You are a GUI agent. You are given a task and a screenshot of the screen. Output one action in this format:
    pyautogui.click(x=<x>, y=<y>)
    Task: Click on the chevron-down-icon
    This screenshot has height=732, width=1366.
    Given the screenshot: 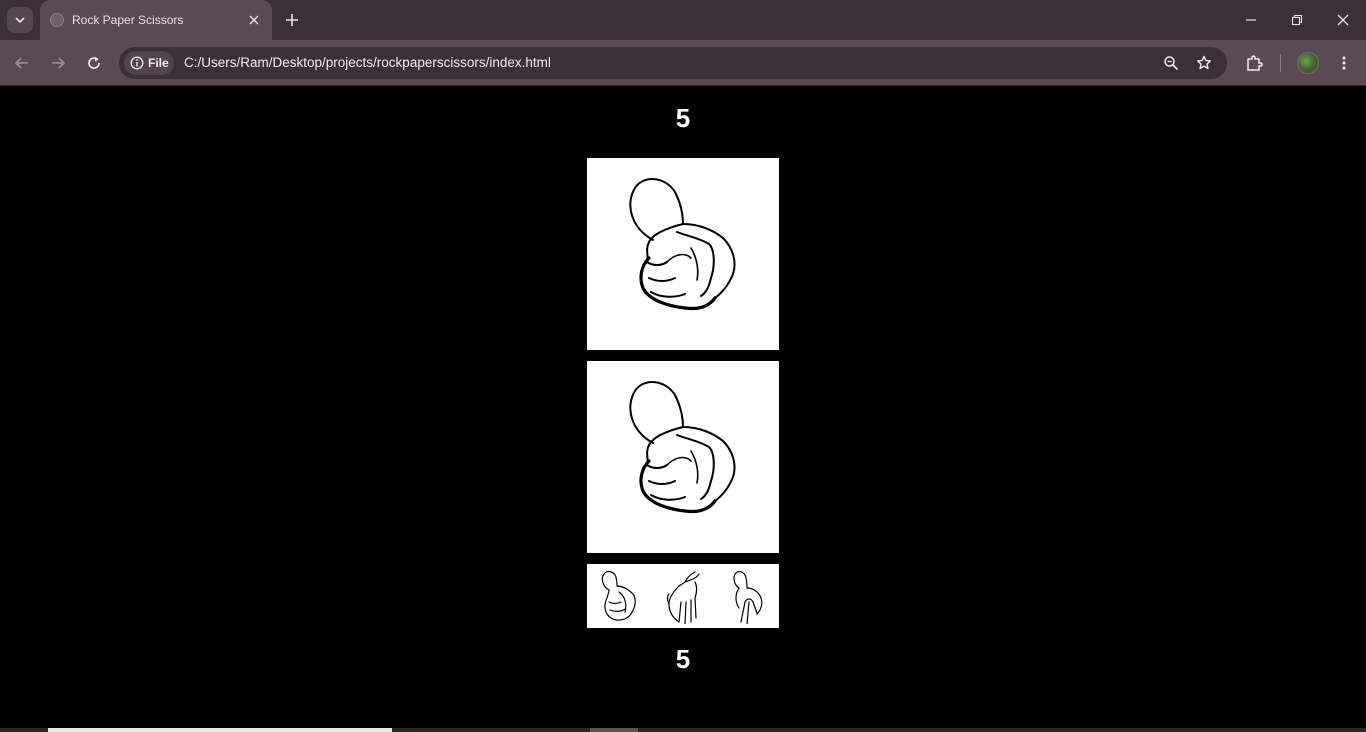 What is the action you would take?
    pyautogui.click(x=20, y=20)
    